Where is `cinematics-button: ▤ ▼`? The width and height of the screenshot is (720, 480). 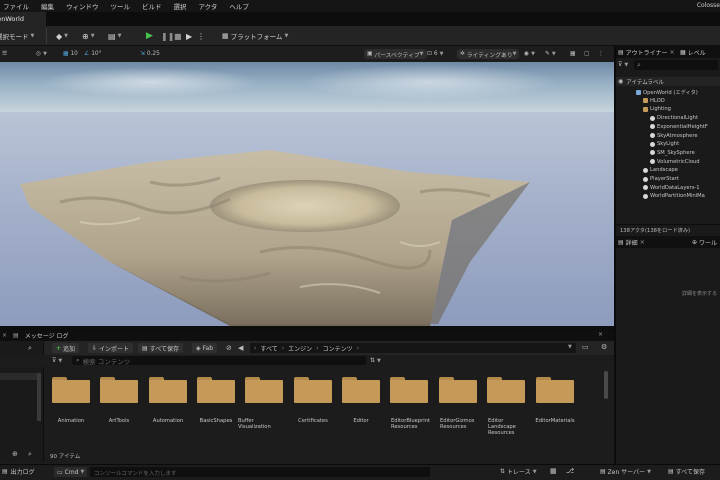 cinematics-button: ▤ ▼ is located at coordinates (114, 36).